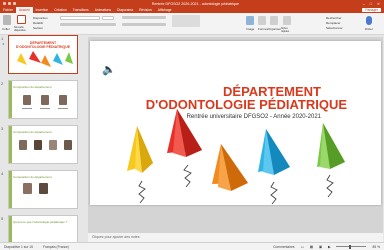 The image size is (384, 250). Describe the element at coordinates (371, 10) in the screenshot. I see `share-button: Partager` at that location.